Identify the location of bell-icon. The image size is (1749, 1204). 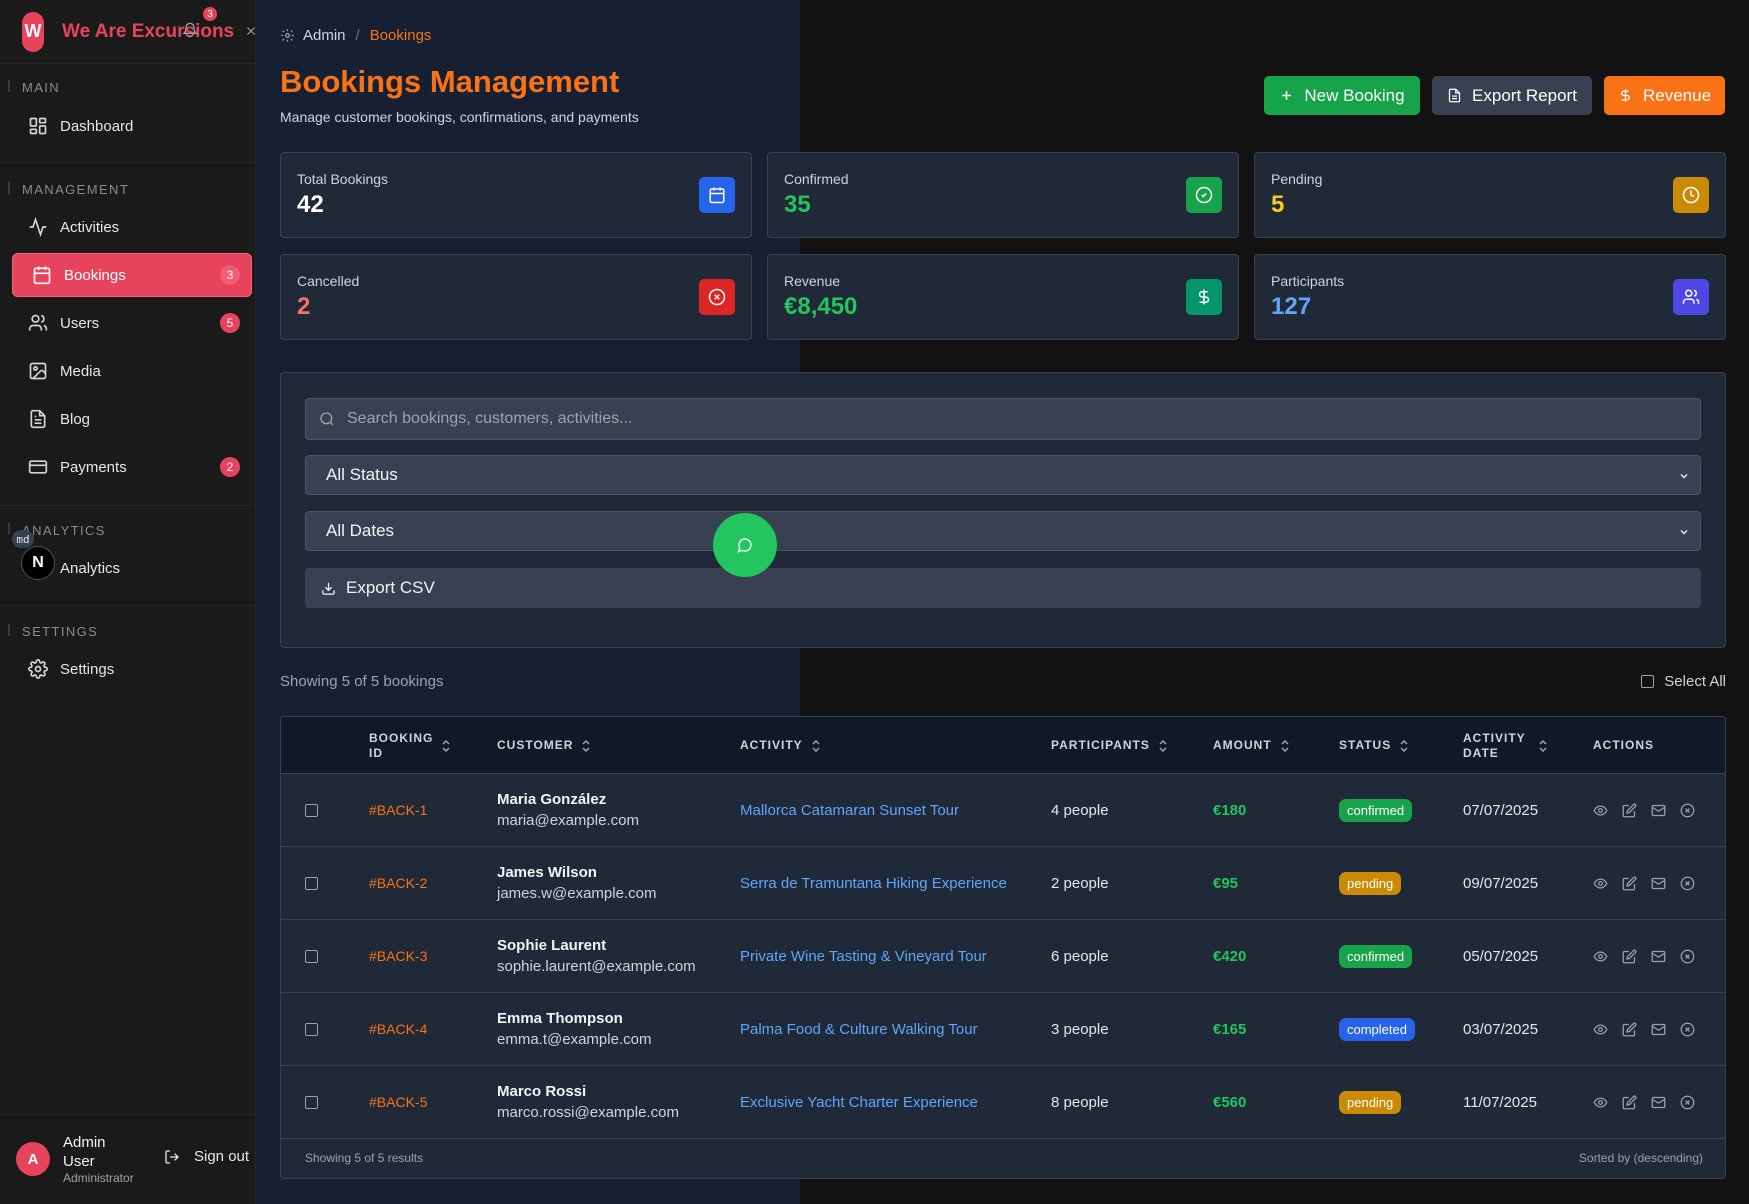
(190, 30).